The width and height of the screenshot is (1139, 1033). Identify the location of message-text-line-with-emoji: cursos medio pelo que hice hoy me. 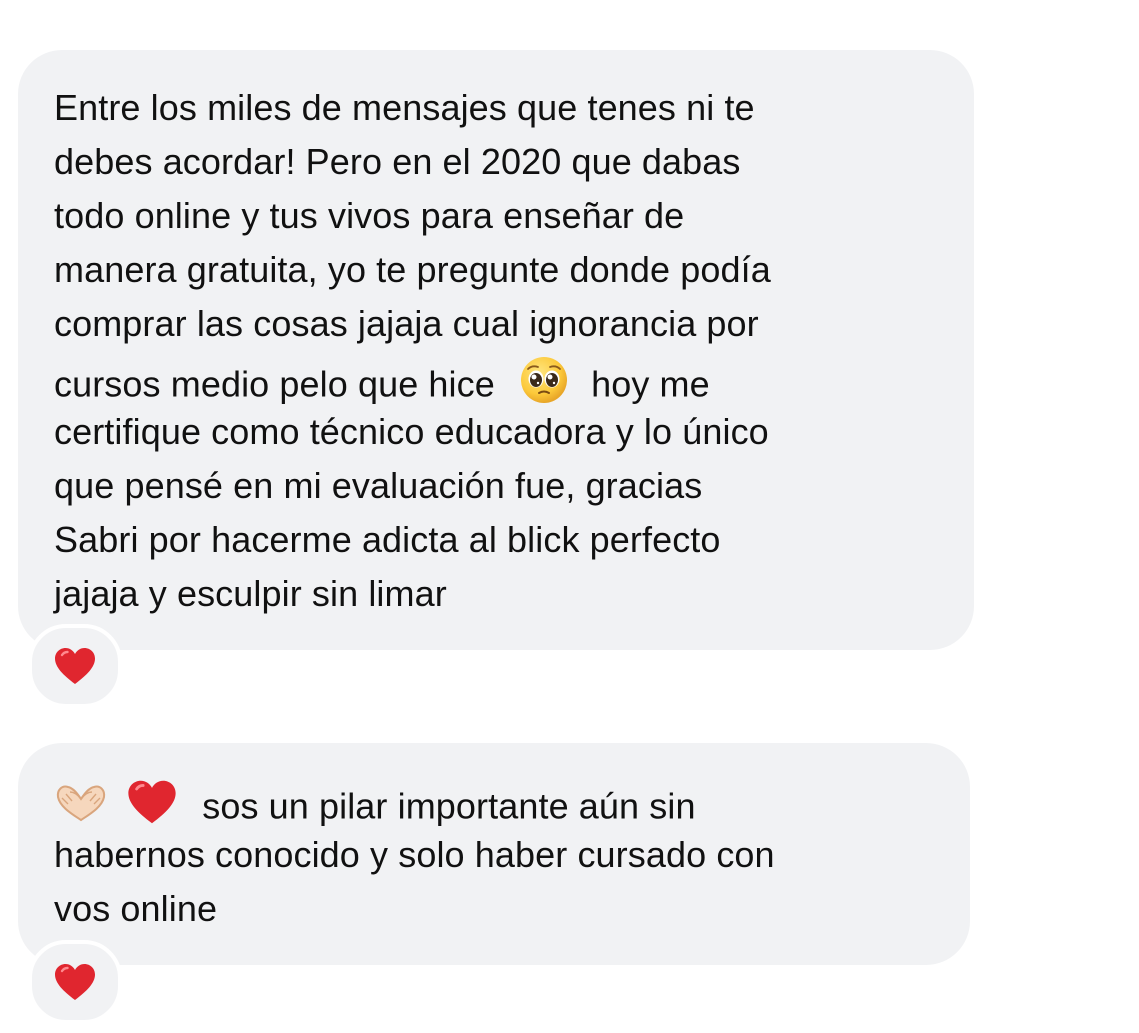
(382, 385).